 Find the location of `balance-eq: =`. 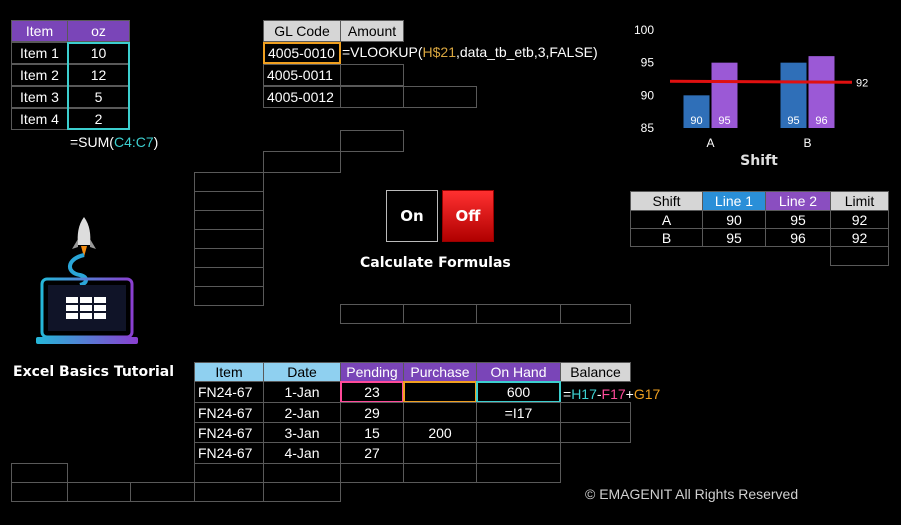

balance-eq: = is located at coordinates (567, 394).